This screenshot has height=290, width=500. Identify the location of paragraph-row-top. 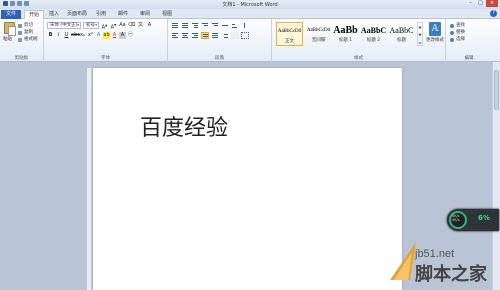
(210, 25).